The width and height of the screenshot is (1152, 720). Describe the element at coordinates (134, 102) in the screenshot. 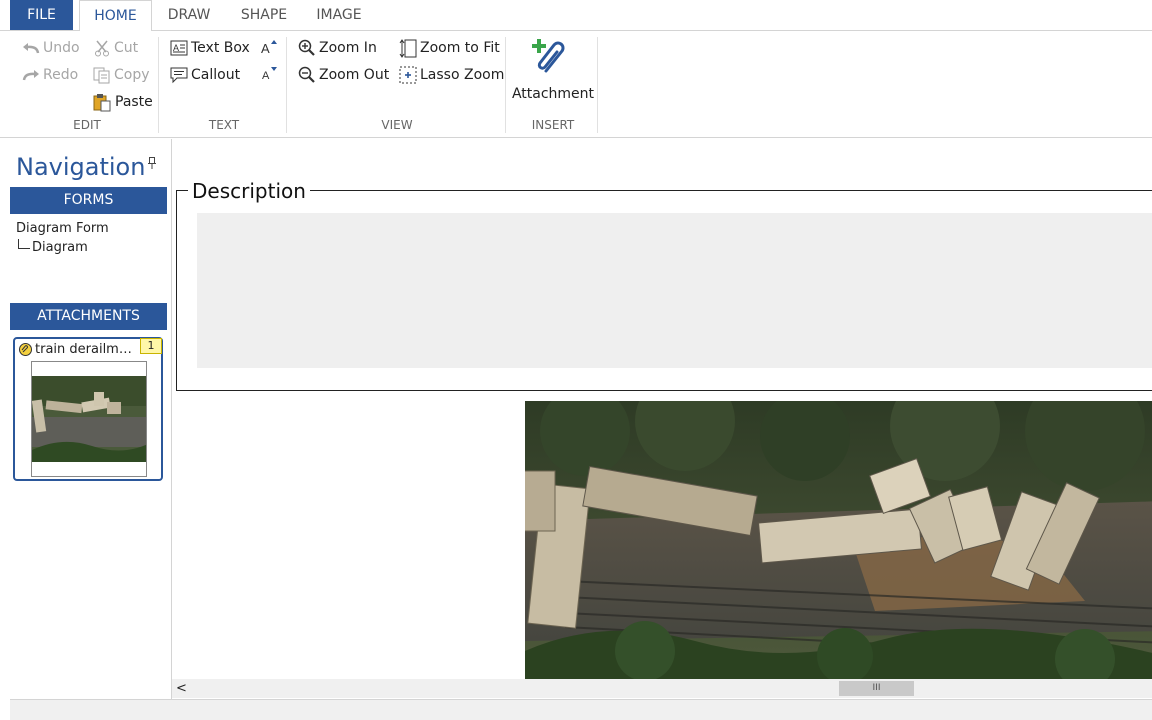

I see `paste-label: Paste` at that location.